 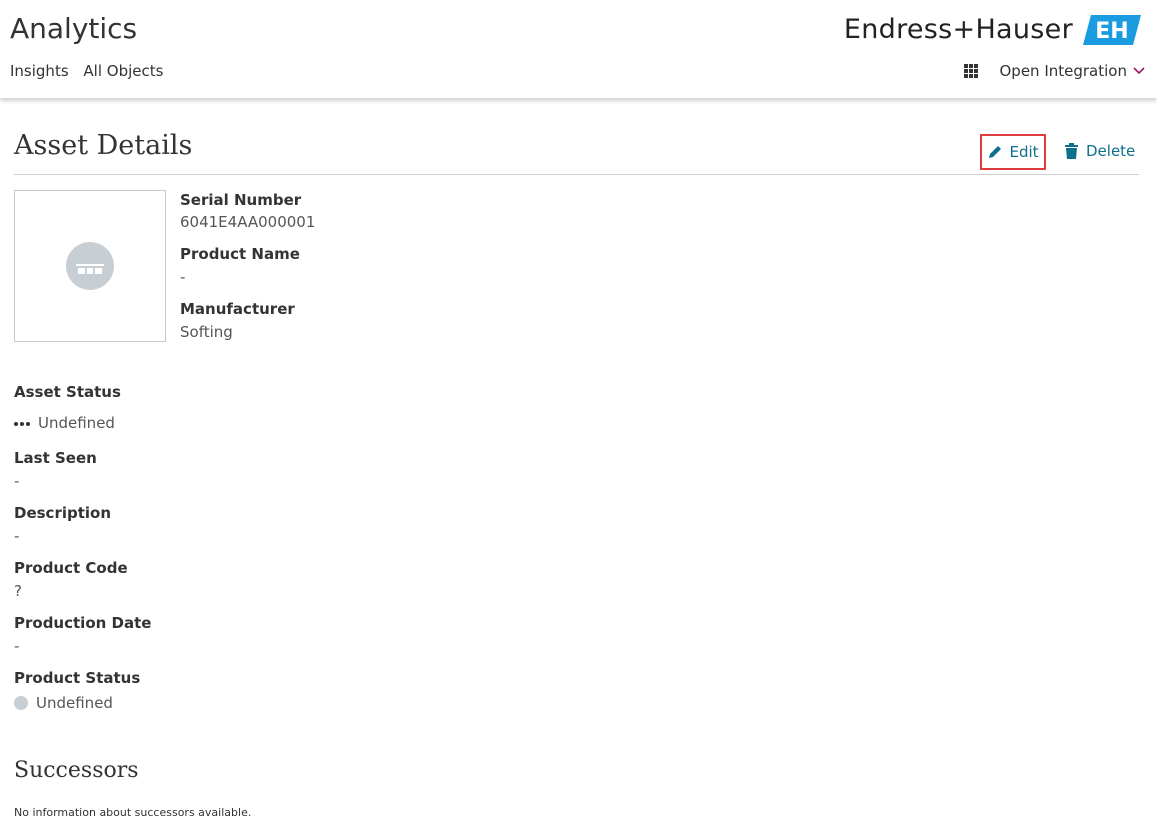 I want to click on product-status-value: Undefined, so click(x=63, y=703).